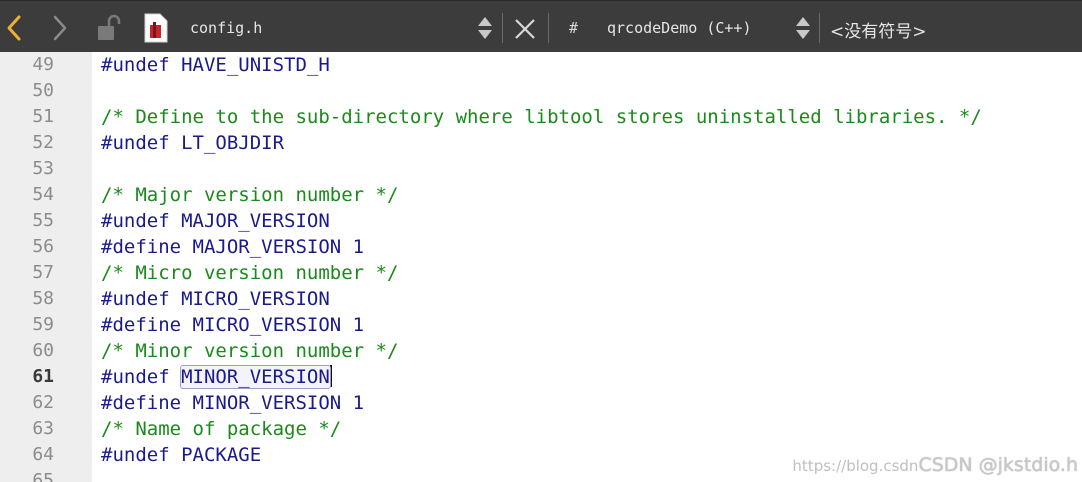  I want to click on line-number: 58, so click(43, 298).